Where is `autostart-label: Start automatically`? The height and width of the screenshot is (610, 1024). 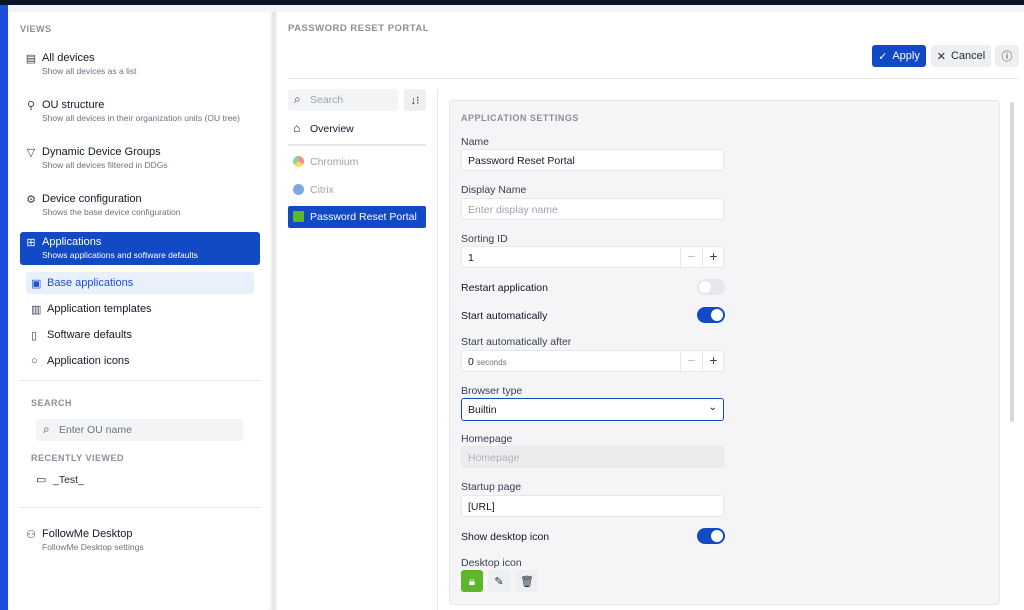
autostart-label: Start automatically is located at coordinates (504, 316).